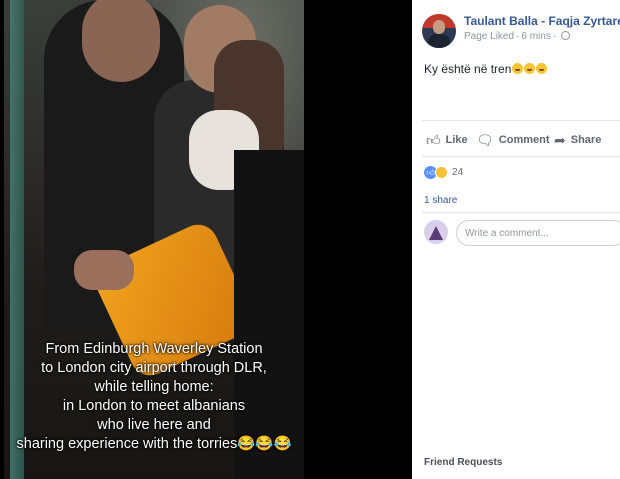 This screenshot has height=479, width=620. What do you see at coordinates (489, 36) in the screenshot?
I see `page-liked-status: Page Liked` at bounding box center [489, 36].